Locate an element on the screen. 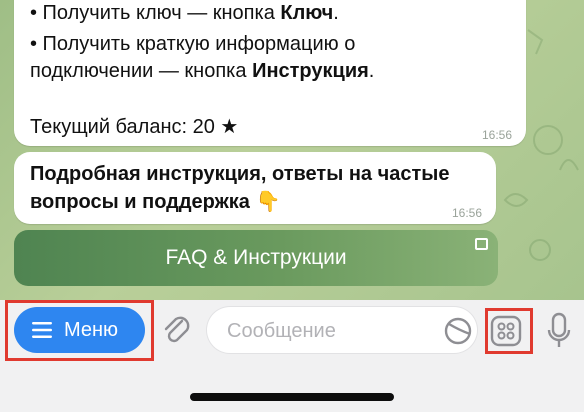 The height and width of the screenshot is (412, 584). faq-message-line1: Подробная инструкция, ответы на частые is located at coordinates (240, 174).